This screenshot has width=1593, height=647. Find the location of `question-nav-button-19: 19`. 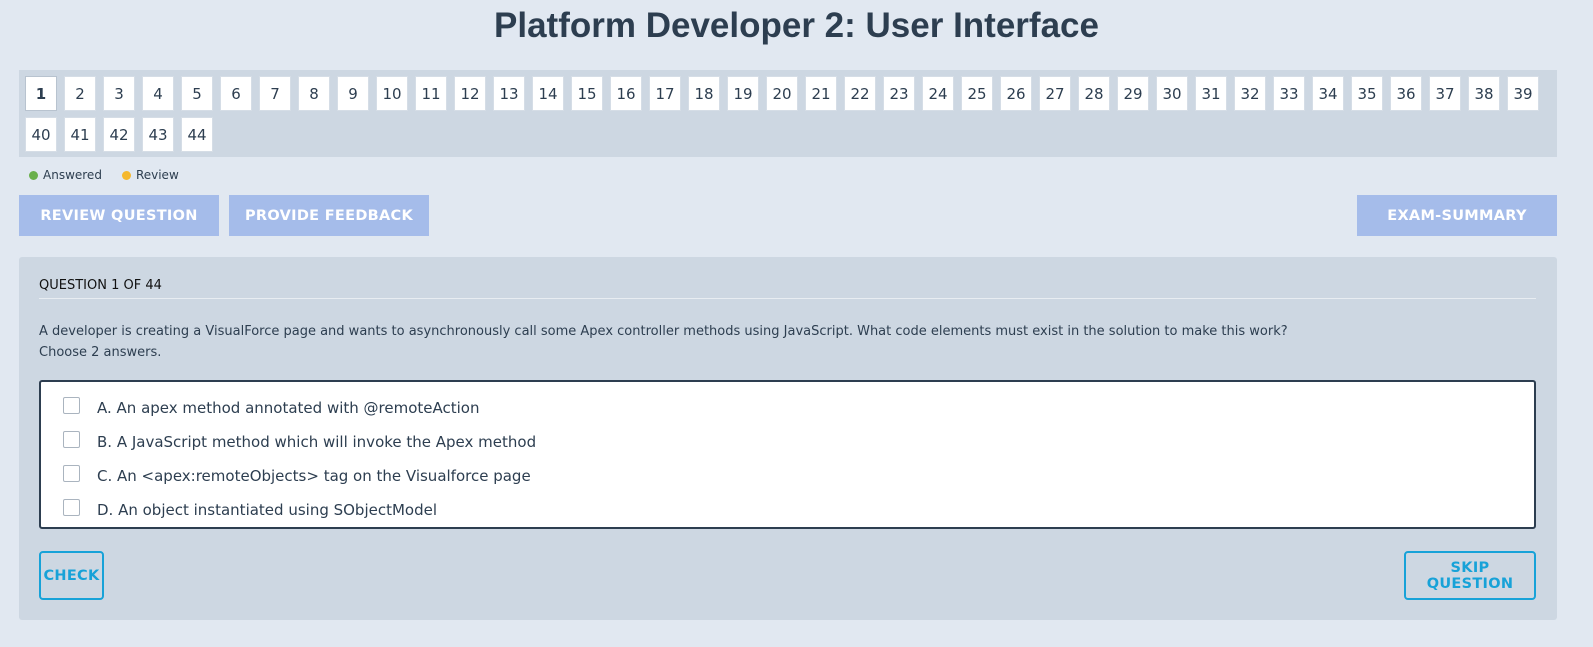

question-nav-button-19: 19 is located at coordinates (743, 93).